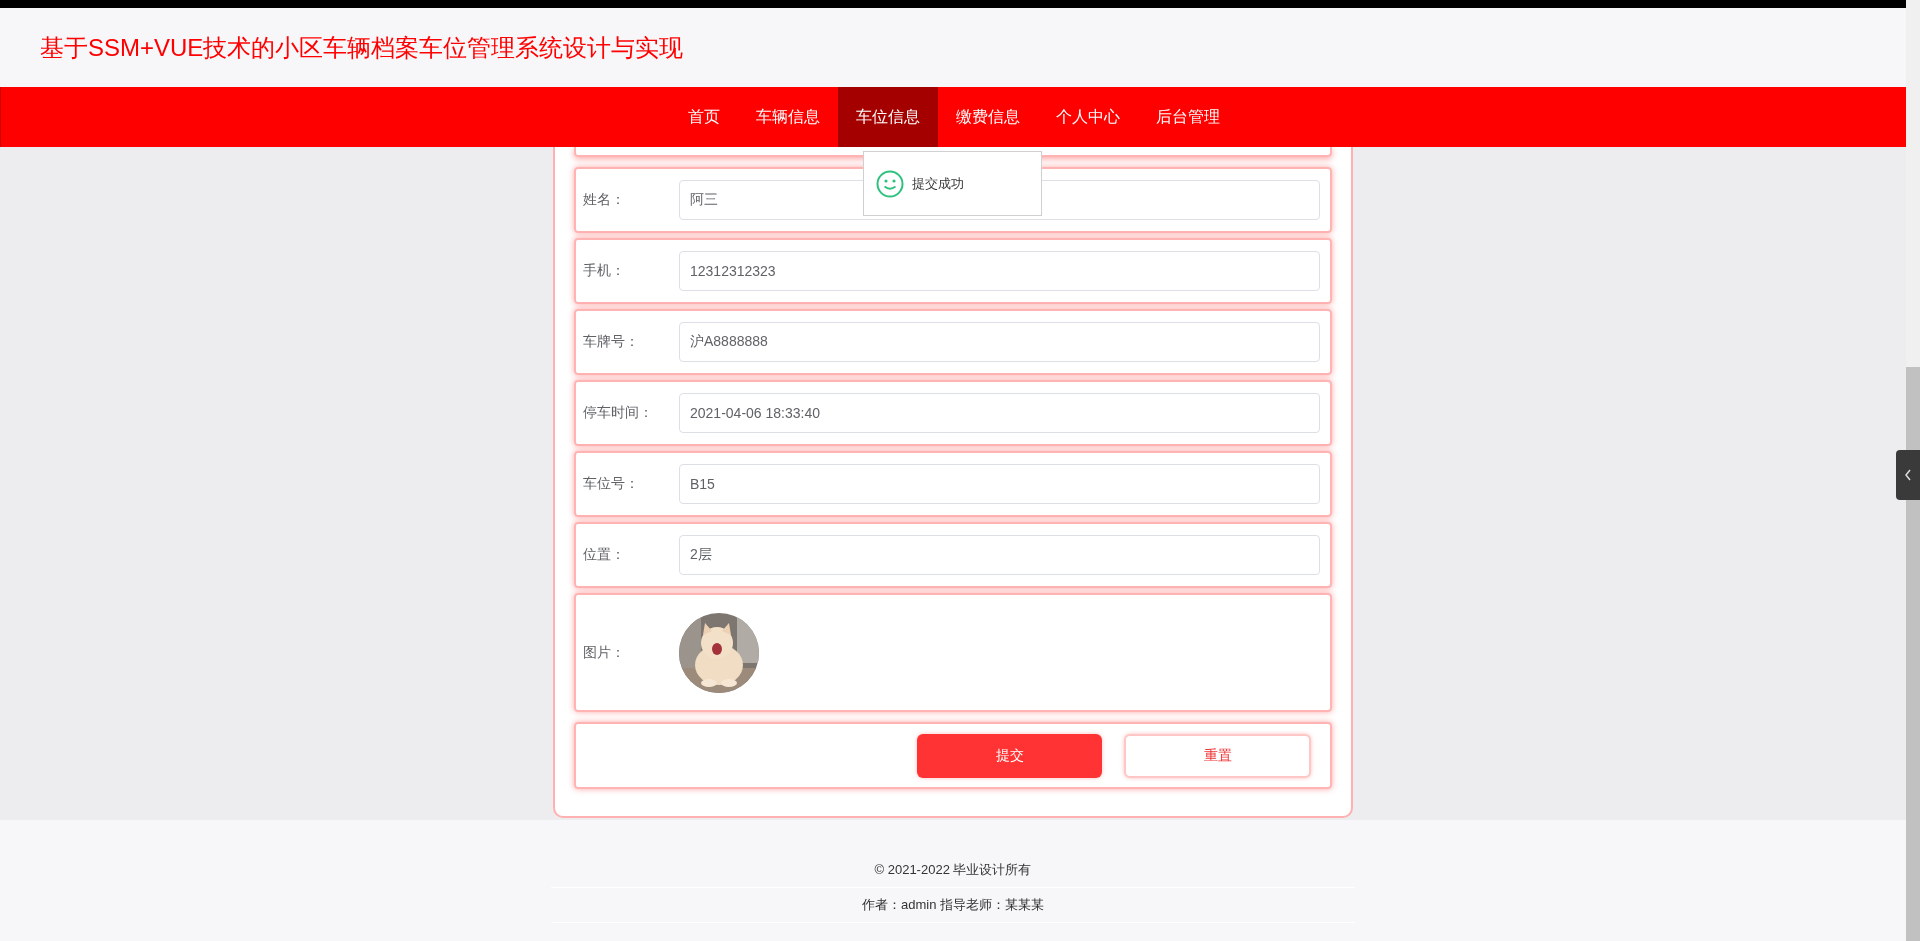 This screenshot has width=1920, height=941. Describe the element at coordinates (999, 342) in the screenshot. I see `input-field: 沪A8888888` at that location.